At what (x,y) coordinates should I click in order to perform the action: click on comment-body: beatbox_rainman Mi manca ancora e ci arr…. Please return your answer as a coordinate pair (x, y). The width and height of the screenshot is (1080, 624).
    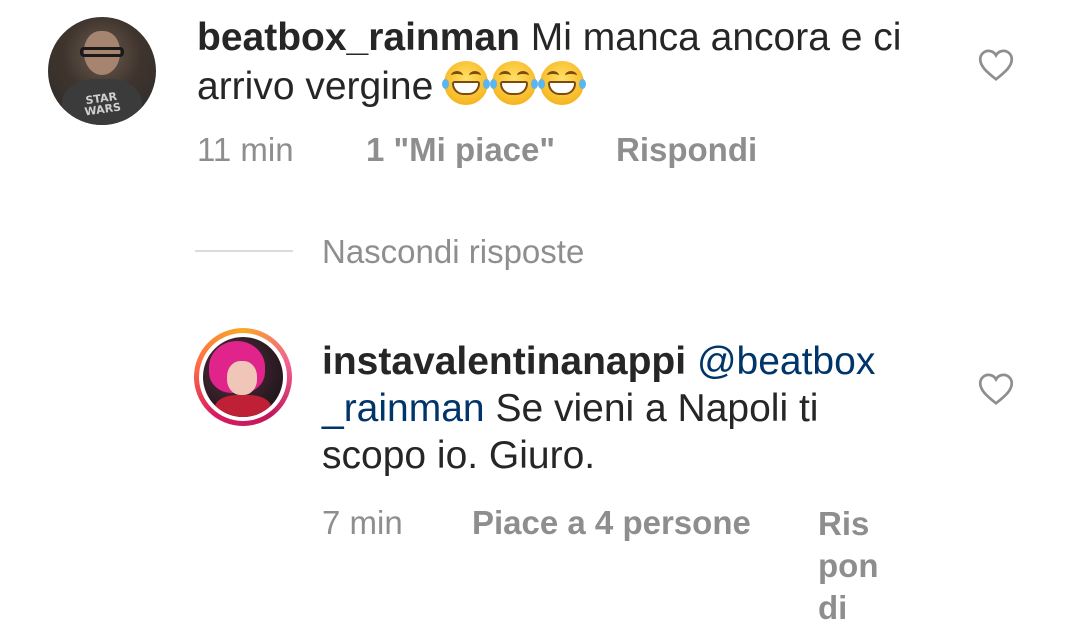
    Looking at the image, I should click on (577, 62).